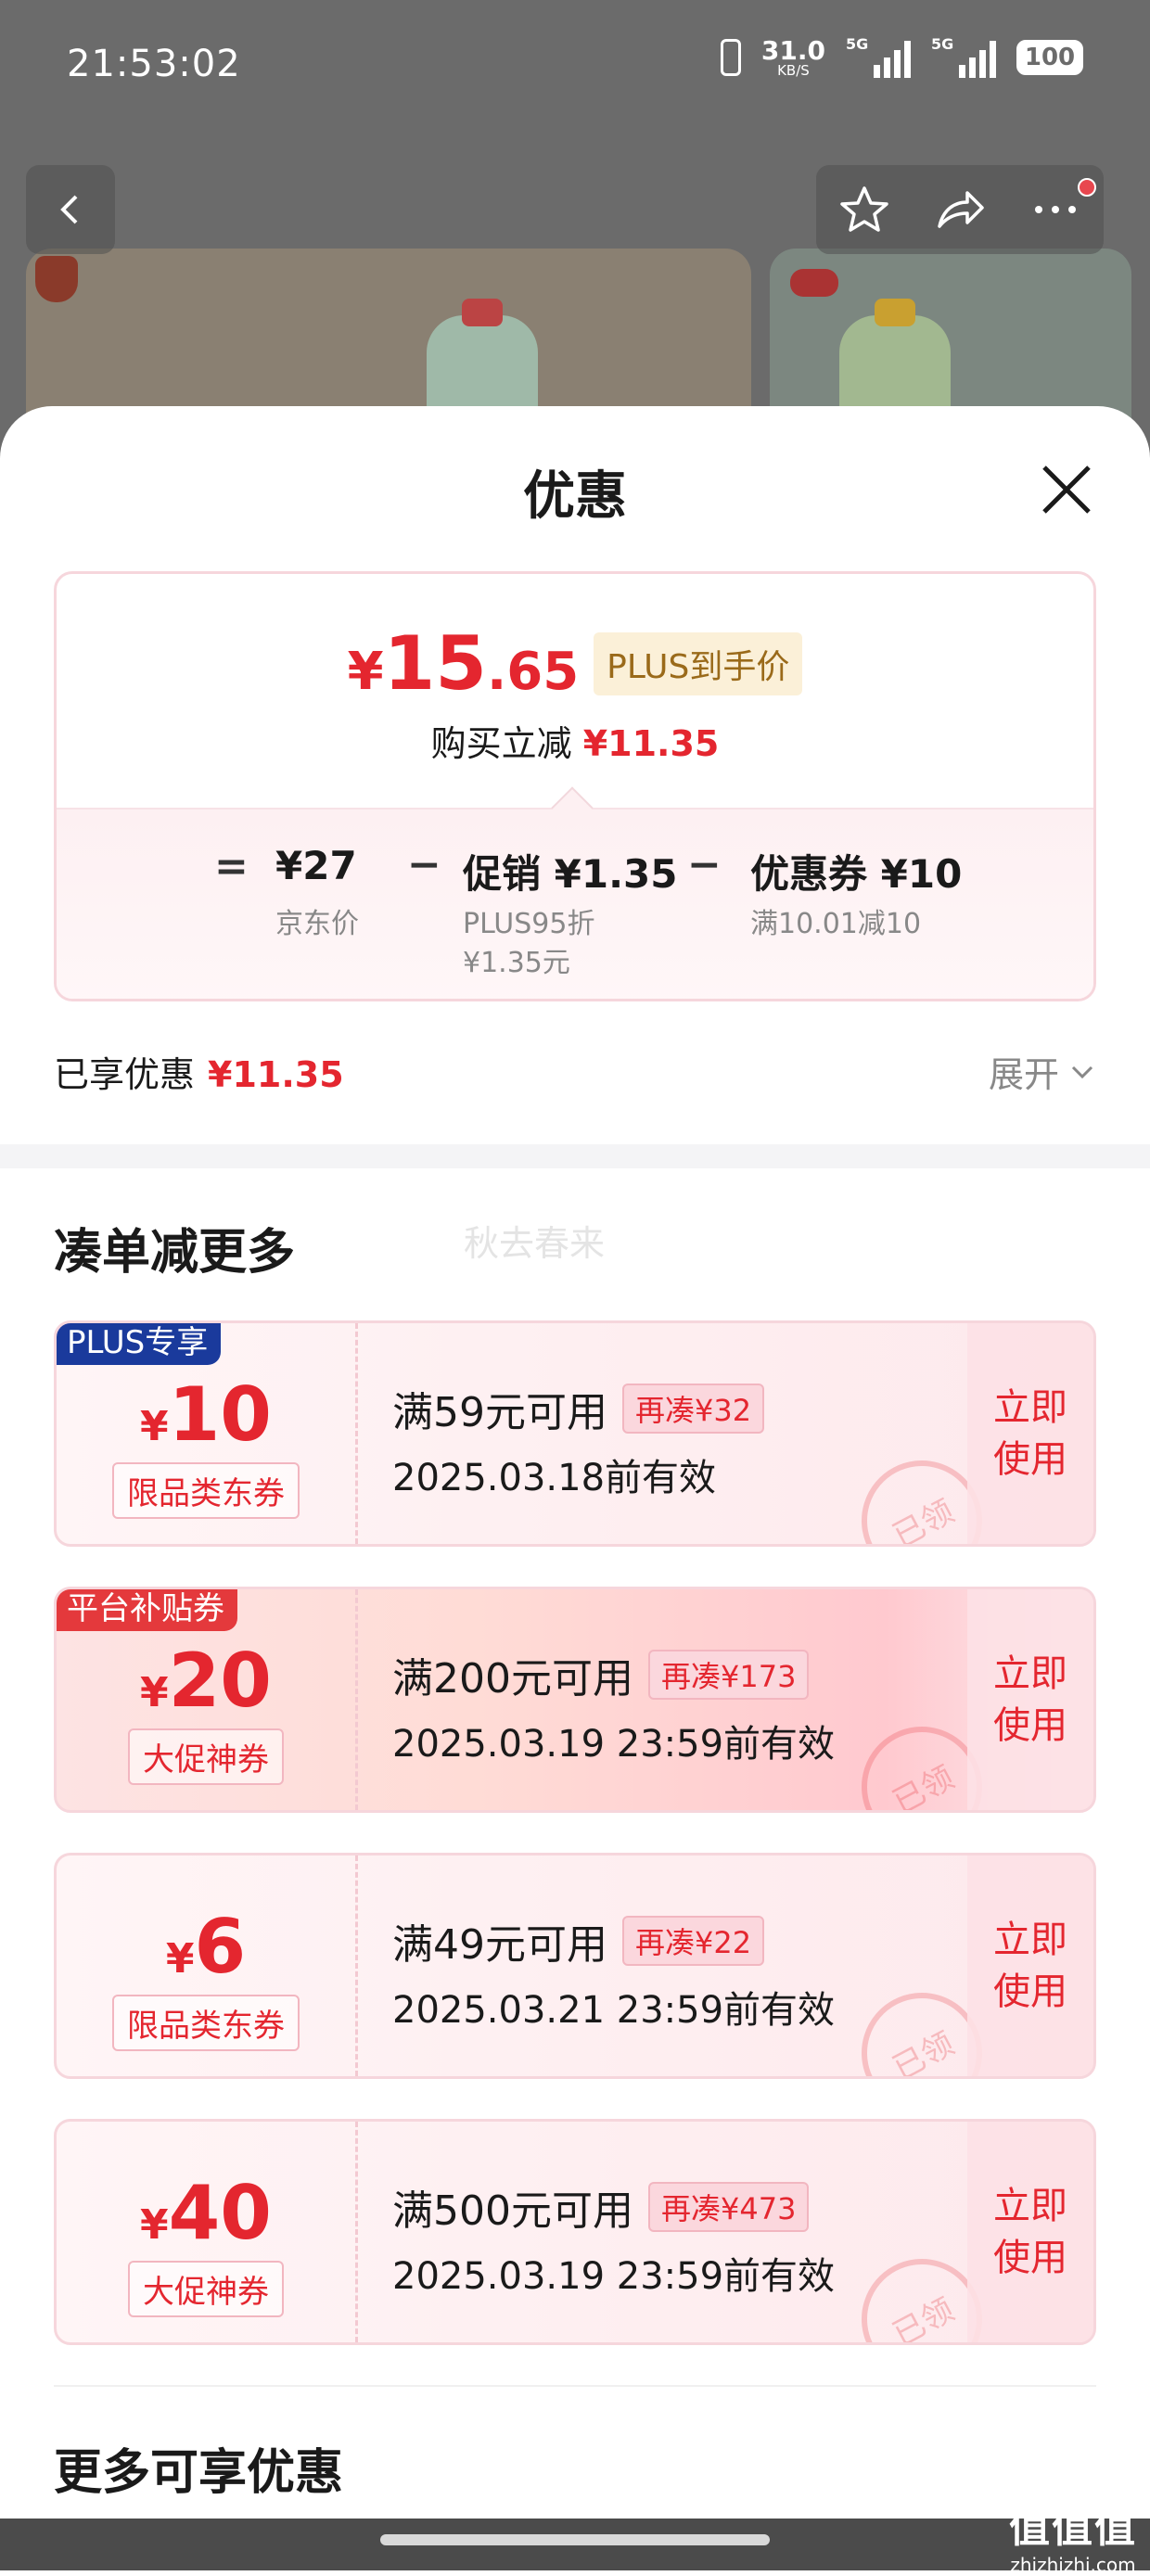 Image resolution: width=1150 pixels, height=2576 pixels. Describe the element at coordinates (728, 1675) in the screenshot. I see `coupon-need-more: 再凑¥173` at that location.